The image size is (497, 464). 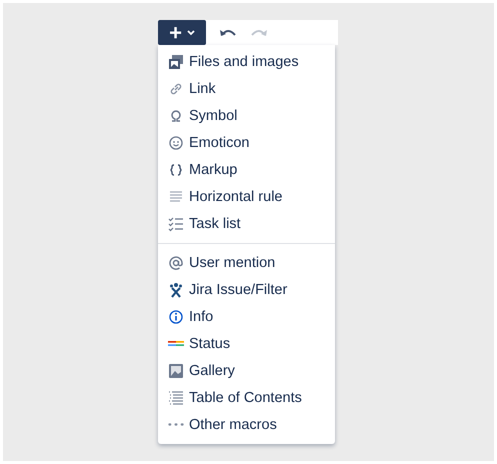 What do you see at coordinates (246, 343) in the screenshot?
I see `menu-item: Status` at bounding box center [246, 343].